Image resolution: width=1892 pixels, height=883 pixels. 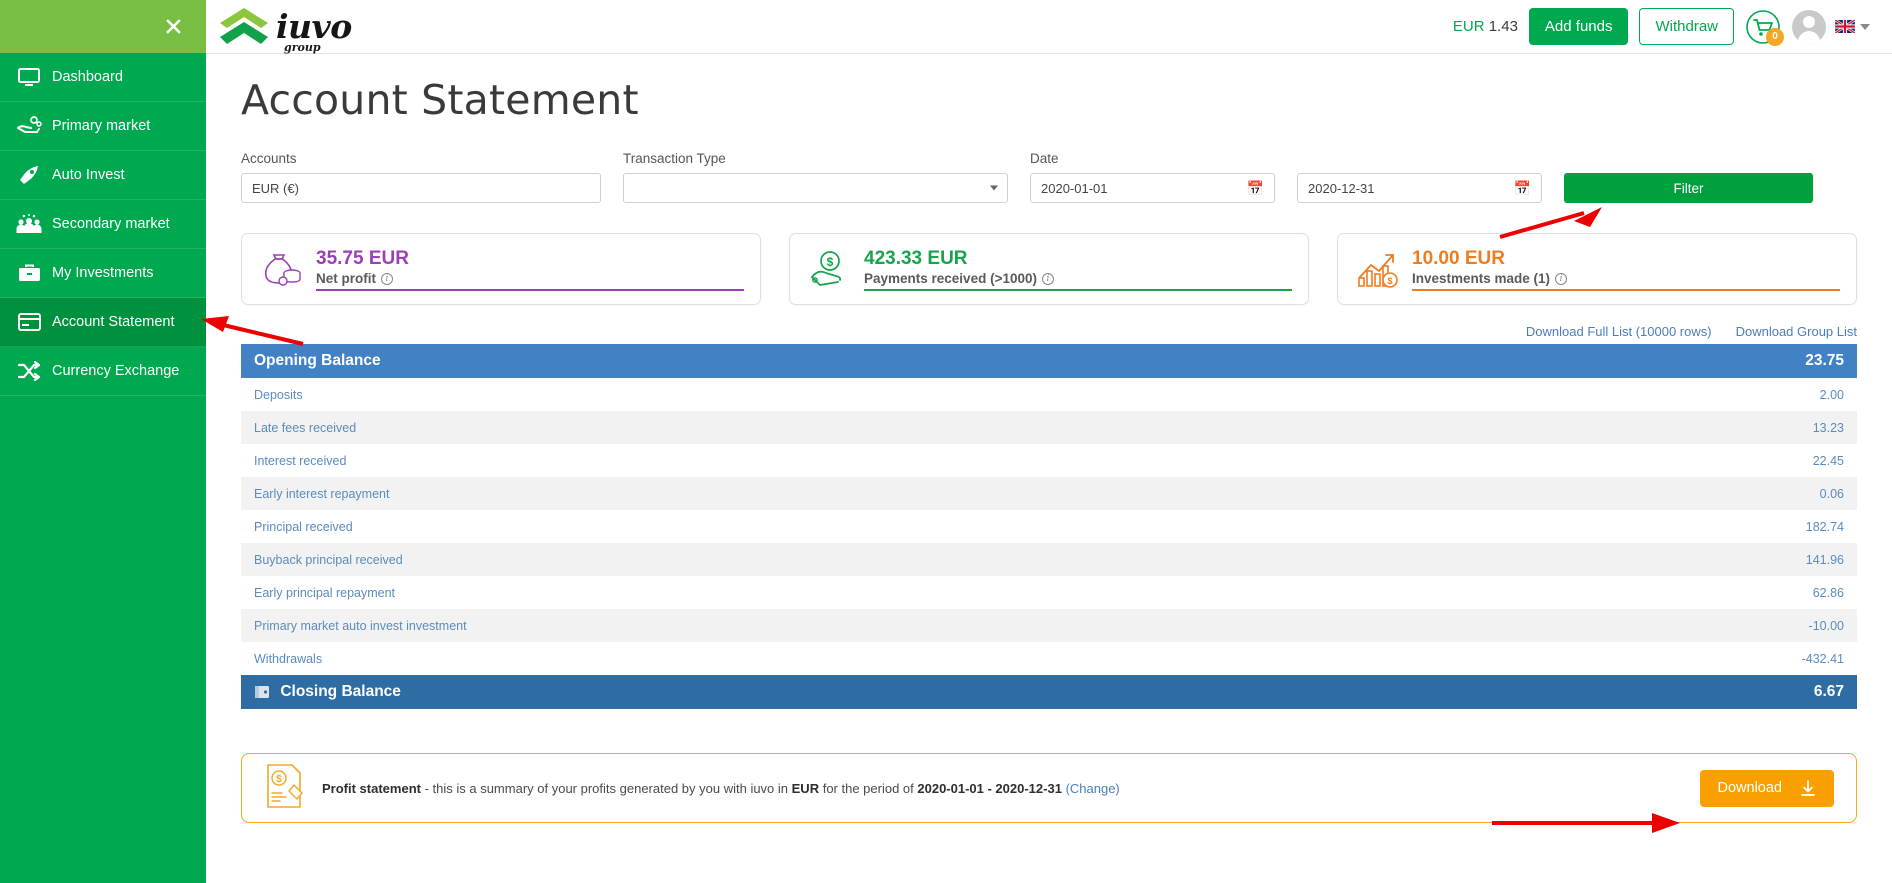 I want to click on hand-dollar-icon: $, so click(x=831, y=269).